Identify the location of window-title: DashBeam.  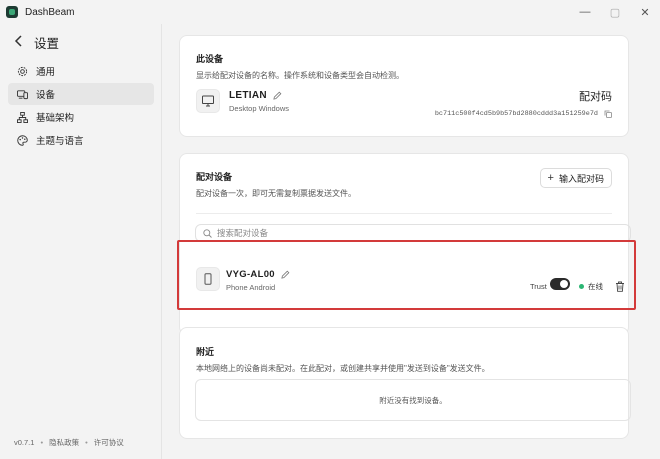
(50, 12).